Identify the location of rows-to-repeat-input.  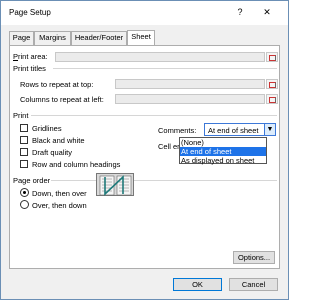
(190, 84).